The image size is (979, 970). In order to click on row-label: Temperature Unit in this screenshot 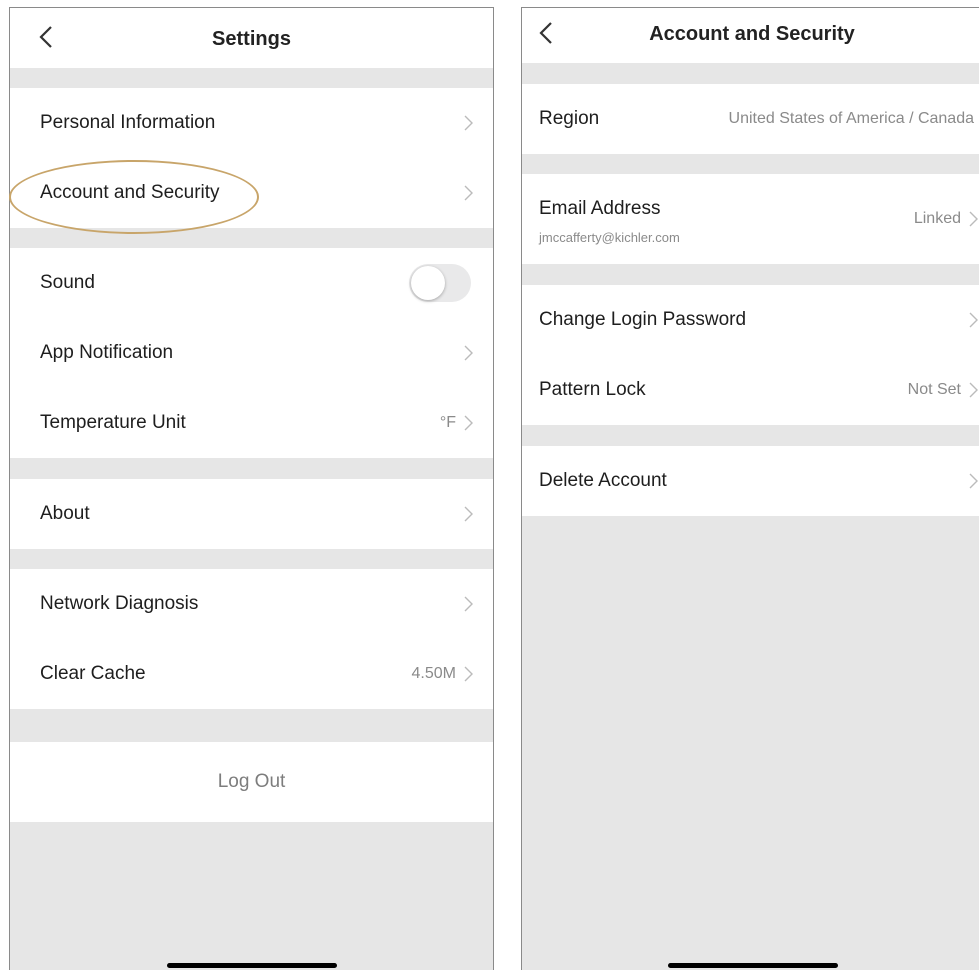, I will do `click(113, 422)`.